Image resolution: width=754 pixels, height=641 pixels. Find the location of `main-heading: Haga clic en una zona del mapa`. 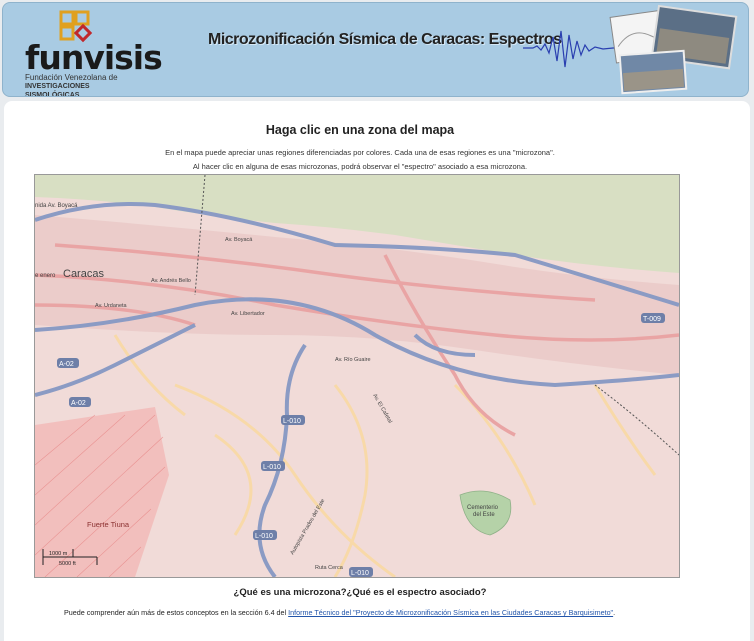

main-heading: Haga clic en una zona del mapa is located at coordinates (360, 130).